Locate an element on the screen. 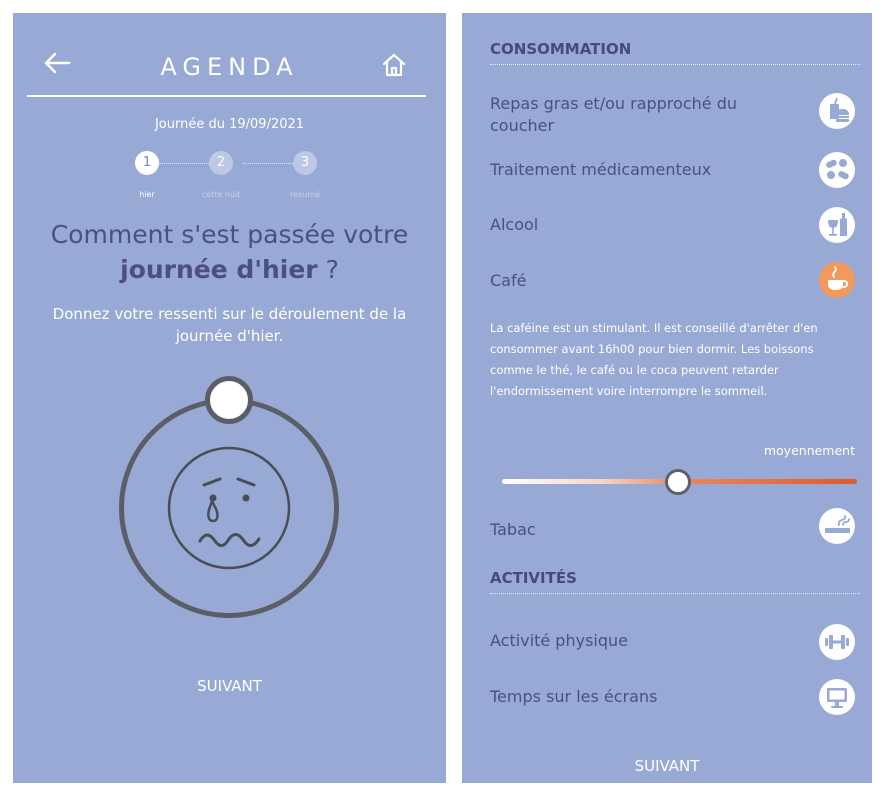 The image size is (883, 796). coffee-icon is located at coordinates (838, 278).